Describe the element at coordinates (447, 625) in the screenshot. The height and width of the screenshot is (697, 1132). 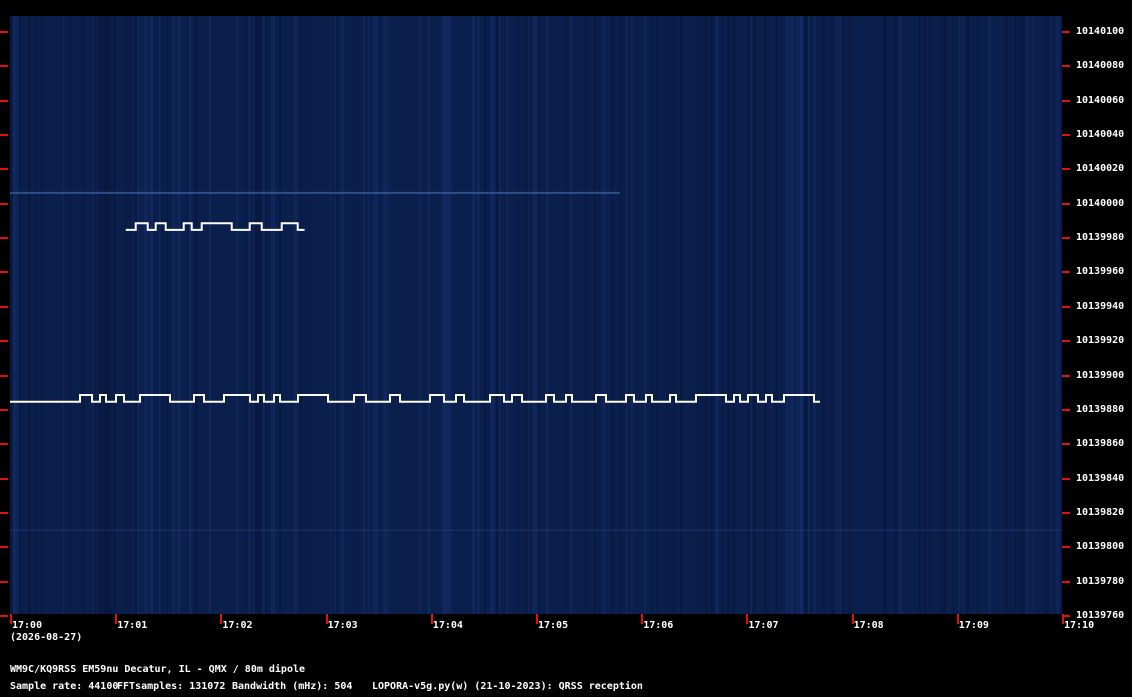
I see `x-tick-label: 17:04` at that location.